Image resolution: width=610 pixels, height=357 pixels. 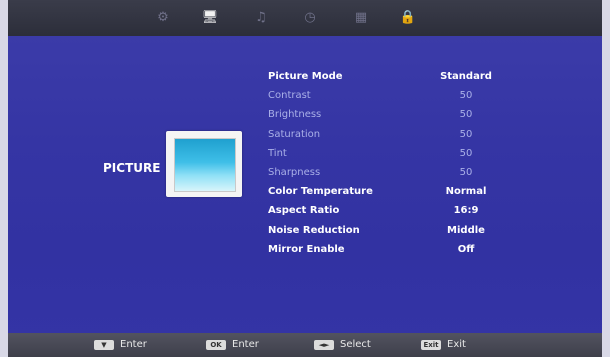 I want to click on menu-item-contrast: Contrast 50, so click(x=388, y=95).